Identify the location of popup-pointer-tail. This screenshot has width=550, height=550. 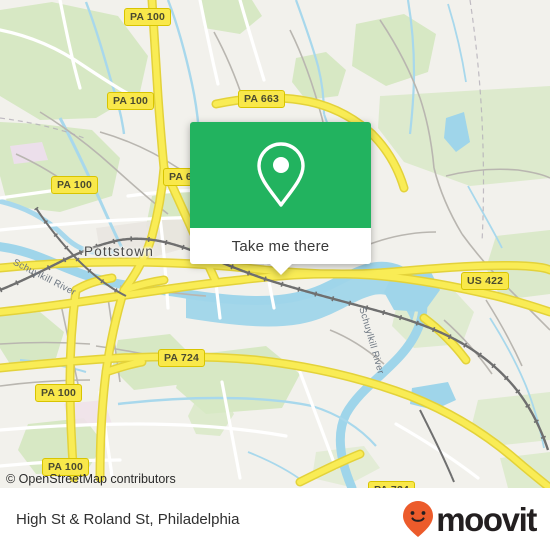
(280, 269).